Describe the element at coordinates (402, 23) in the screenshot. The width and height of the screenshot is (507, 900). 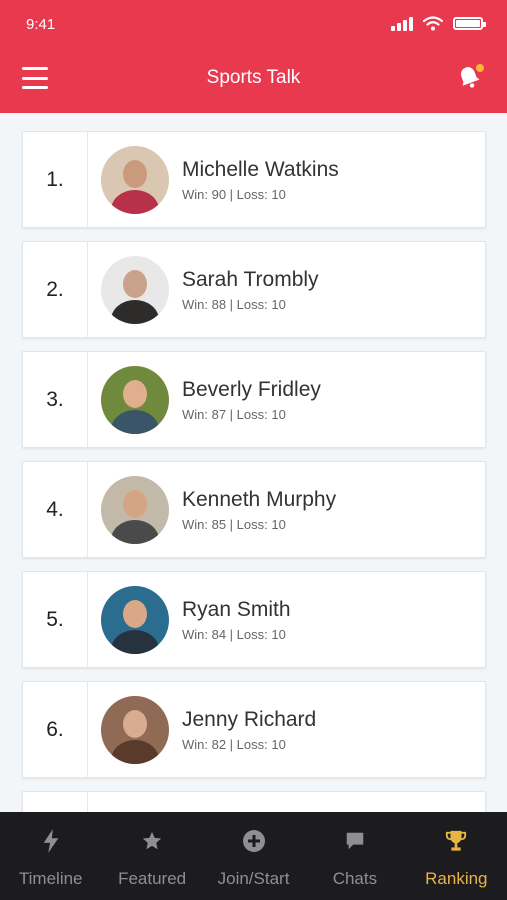
I see `signal-icon` at that location.